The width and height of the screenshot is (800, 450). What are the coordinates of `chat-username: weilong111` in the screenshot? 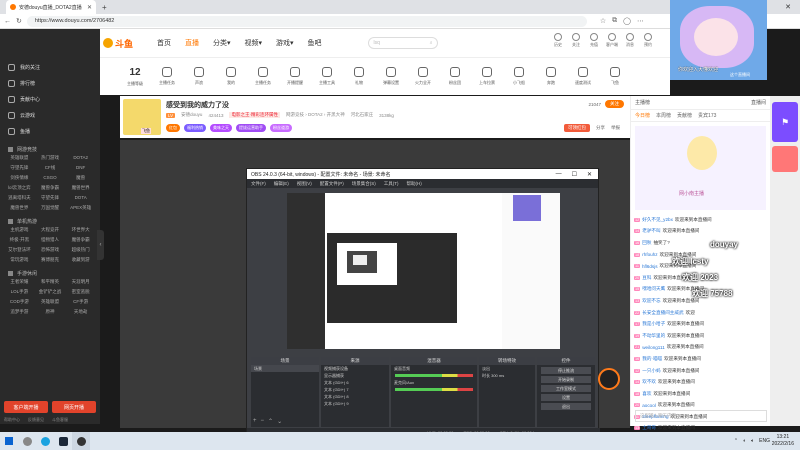 It's located at (653, 347).